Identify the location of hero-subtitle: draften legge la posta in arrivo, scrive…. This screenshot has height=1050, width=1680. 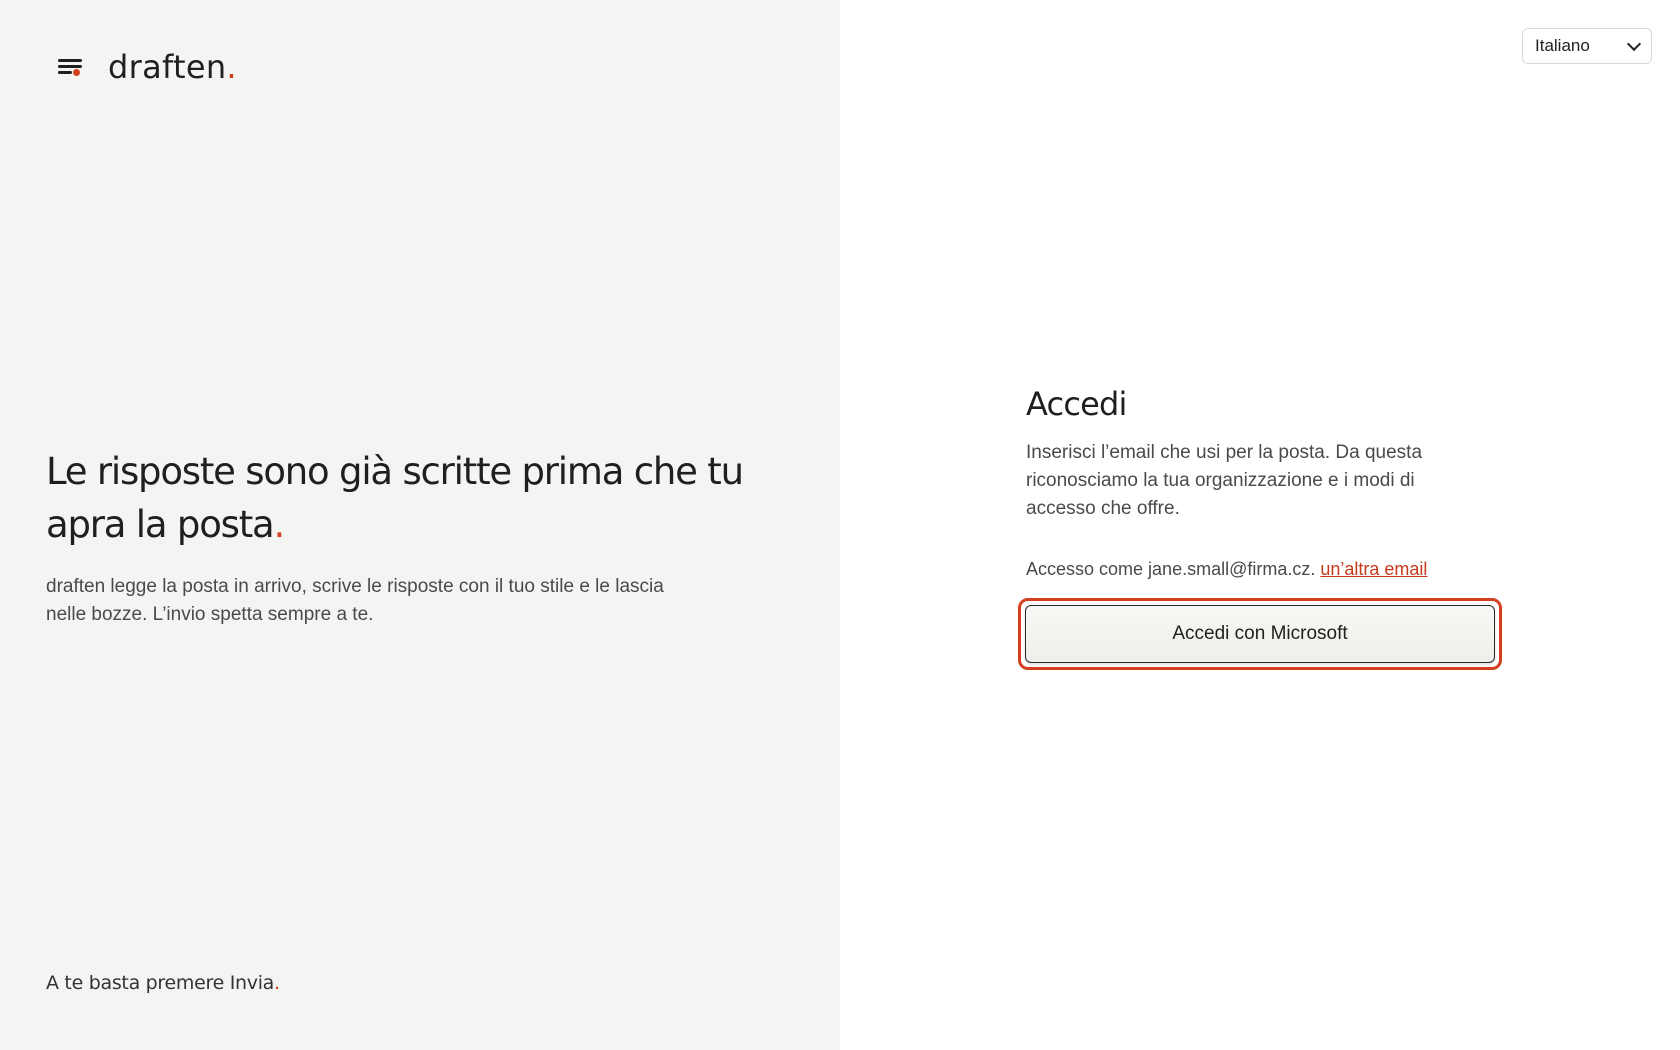
(355, 600).